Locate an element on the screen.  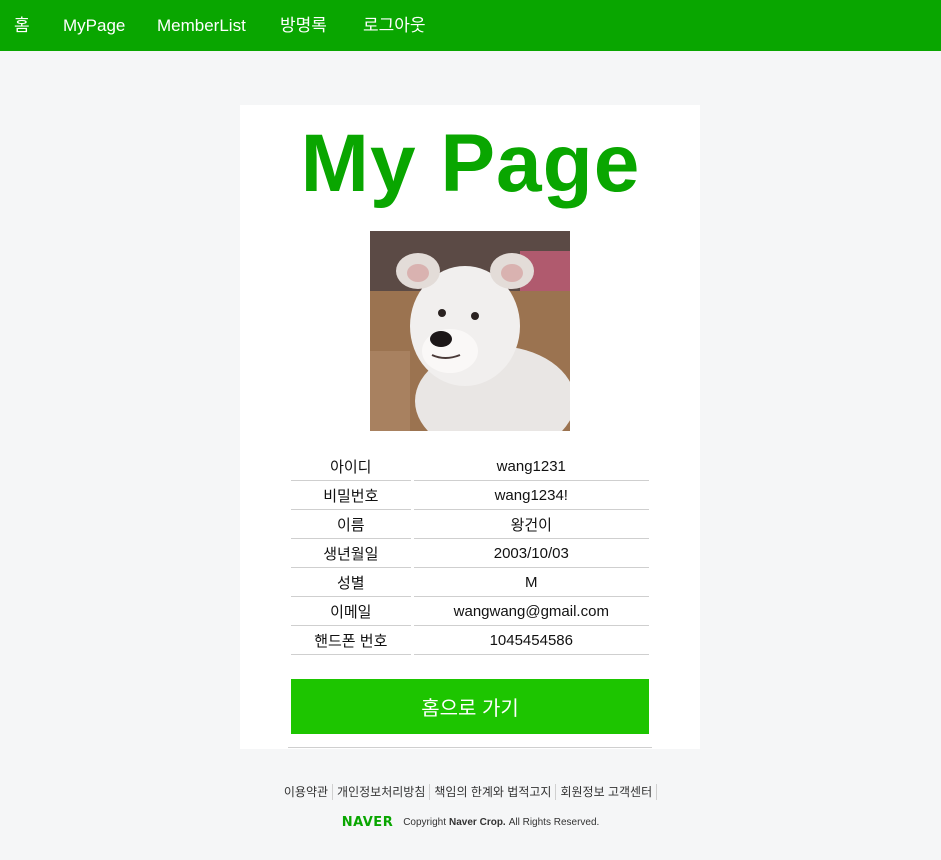
field-label-phone: 핸드폰 번호 is located at coordinates (351, 640).